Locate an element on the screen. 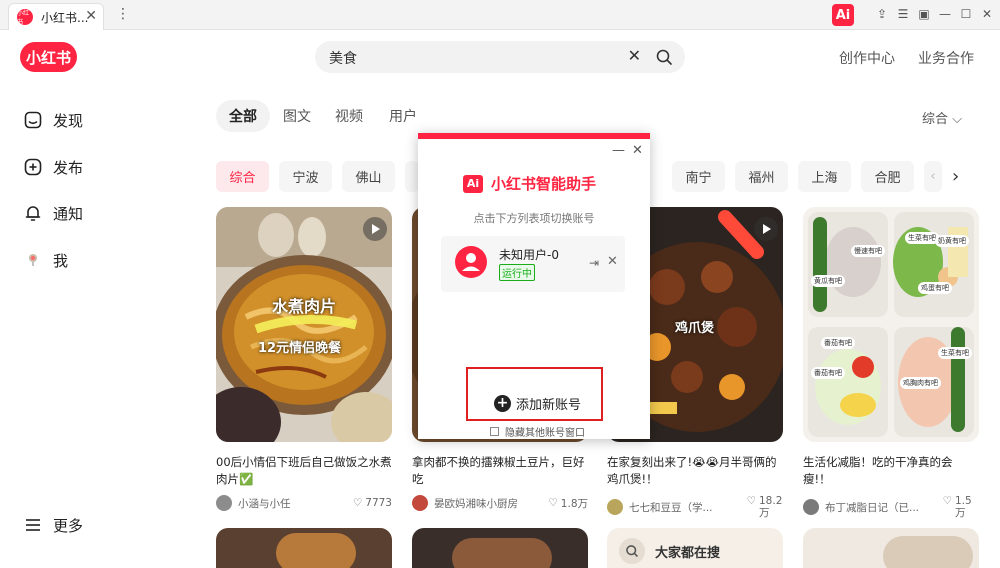 This screenshot has height=568, width=1000. browser-tab: 小红书 小红书... ✕ is located at coordinates (56, 16).